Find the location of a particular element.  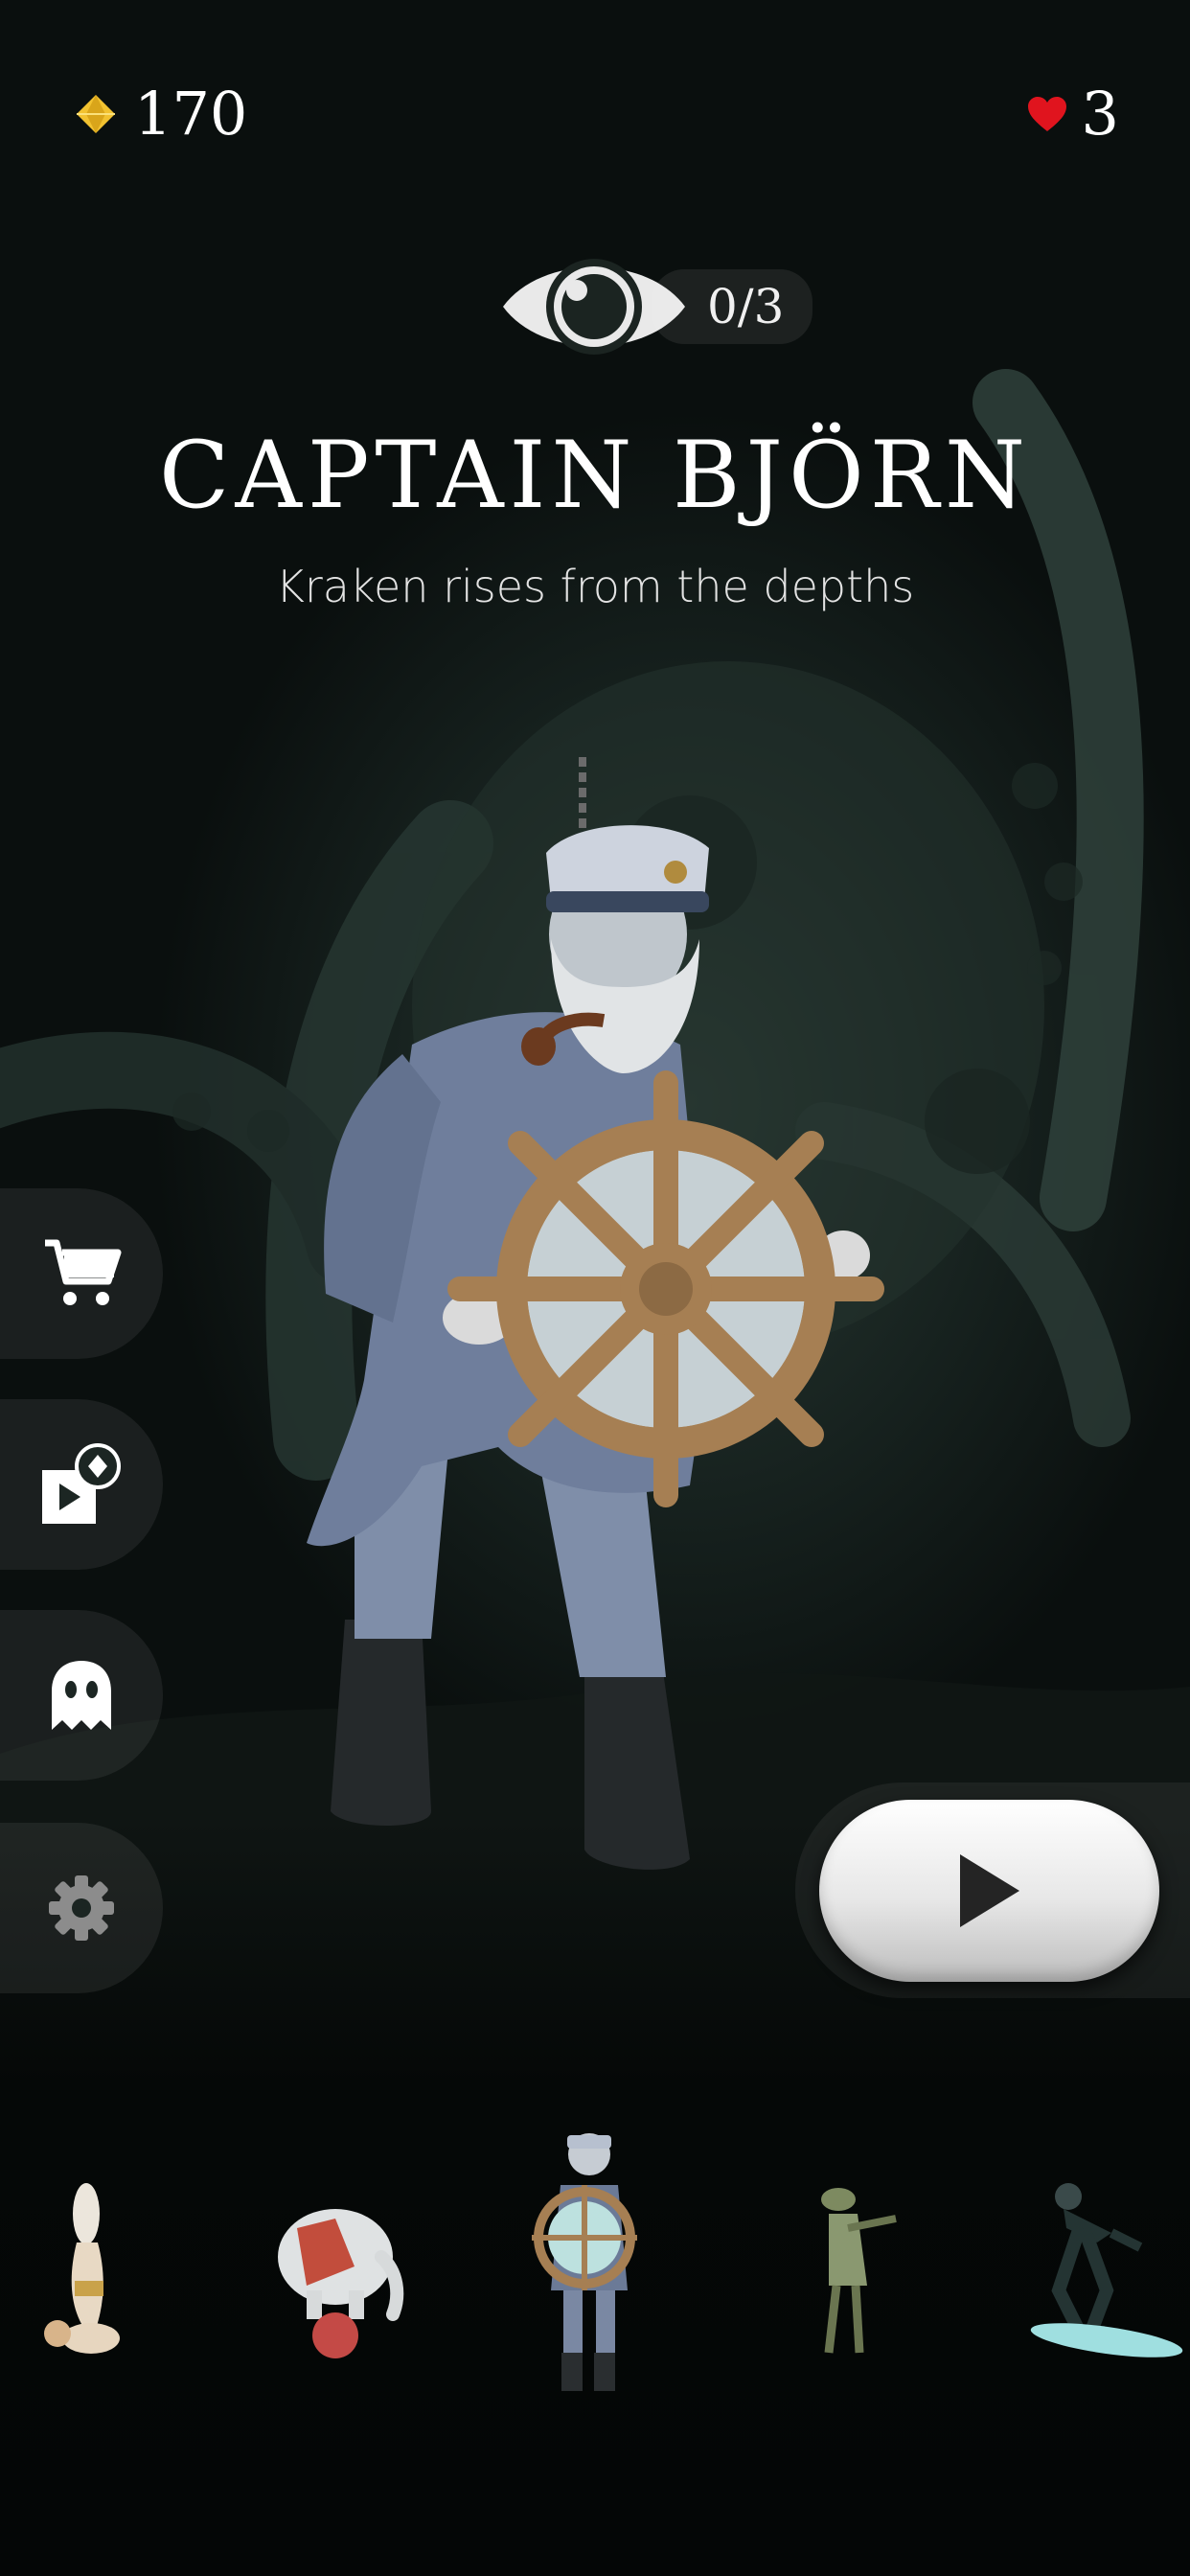

gem-counter: 170 is located at coordinates (161, 114).